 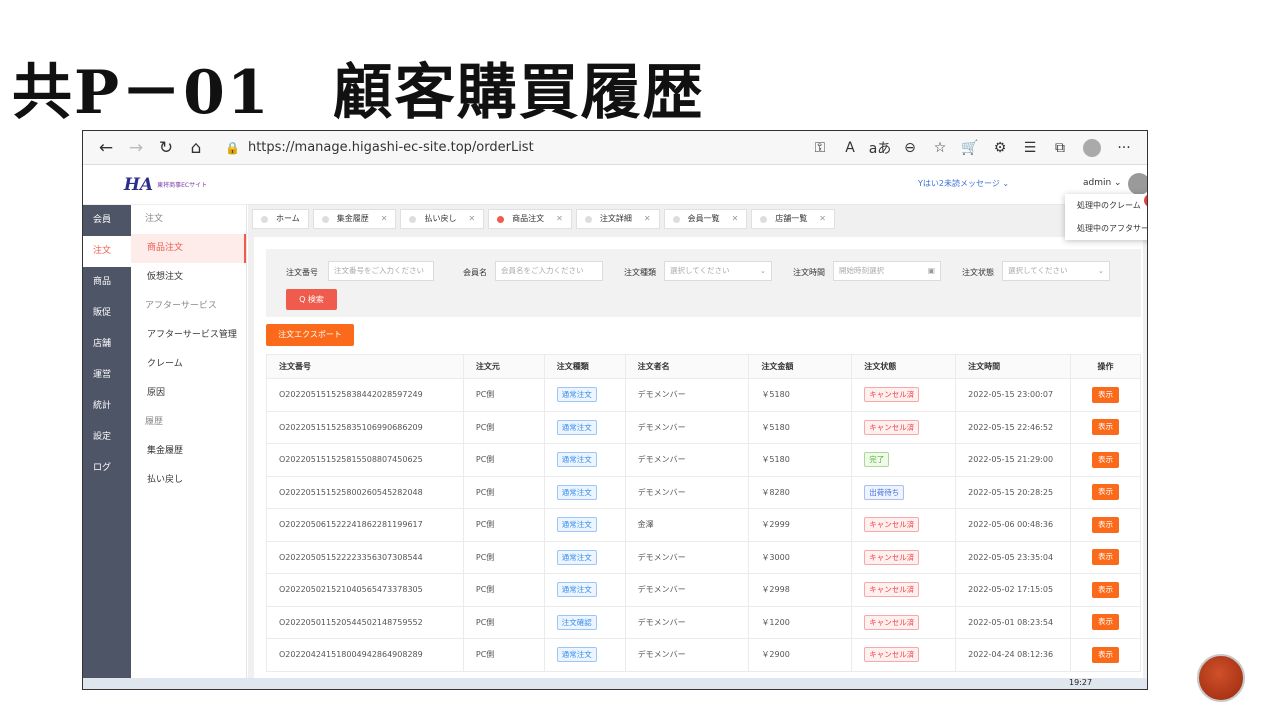 What do you see at coordinates (880, 148) in the screenshot?
I see `translate-icon: aあ` at bounding box center [880, 148].